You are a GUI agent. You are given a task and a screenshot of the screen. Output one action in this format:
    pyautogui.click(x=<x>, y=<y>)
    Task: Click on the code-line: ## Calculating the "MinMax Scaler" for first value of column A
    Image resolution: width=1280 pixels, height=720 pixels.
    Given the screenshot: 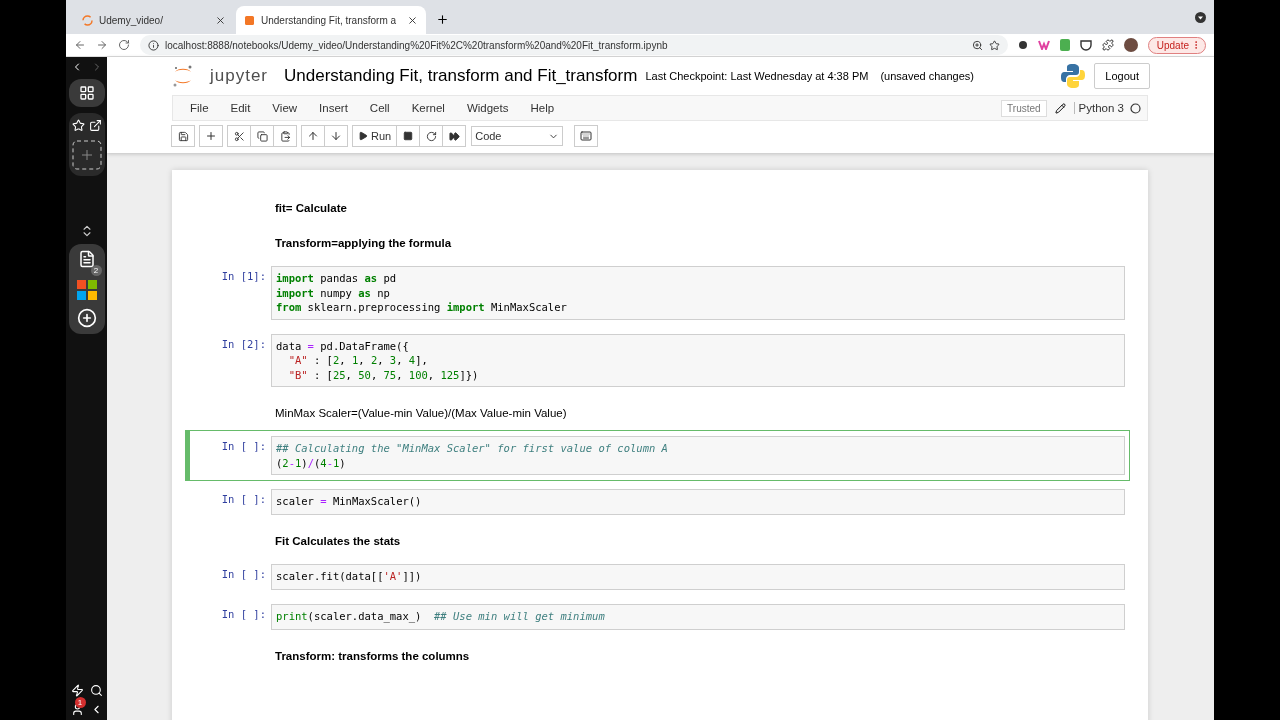 What is the action you would take?
    pyautogui.click(x=472, y=448)
    